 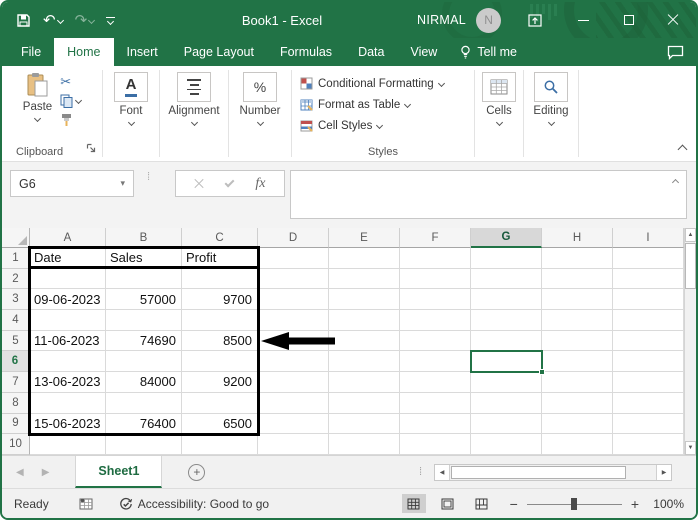 What do you see at coordinates (663, 472) in the screenshot?
I see `scroll-right-button: ▶` at bounding box center [663, 472].